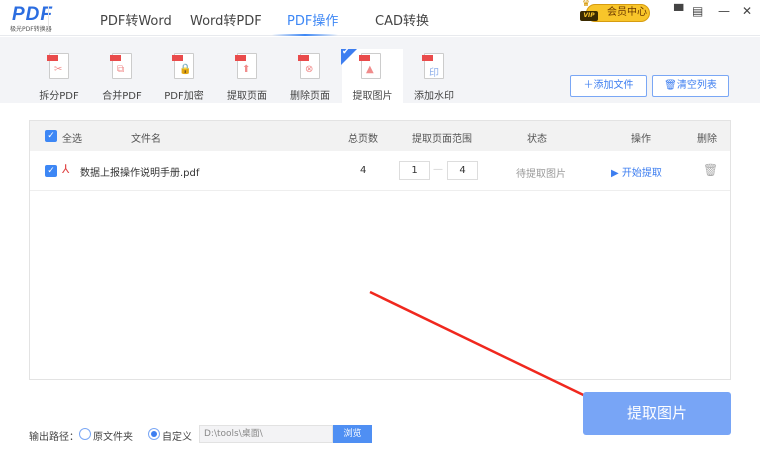  Describe the element at coordinates (85, 434) in the screenshot. I see `radio-original-folder` at that location.